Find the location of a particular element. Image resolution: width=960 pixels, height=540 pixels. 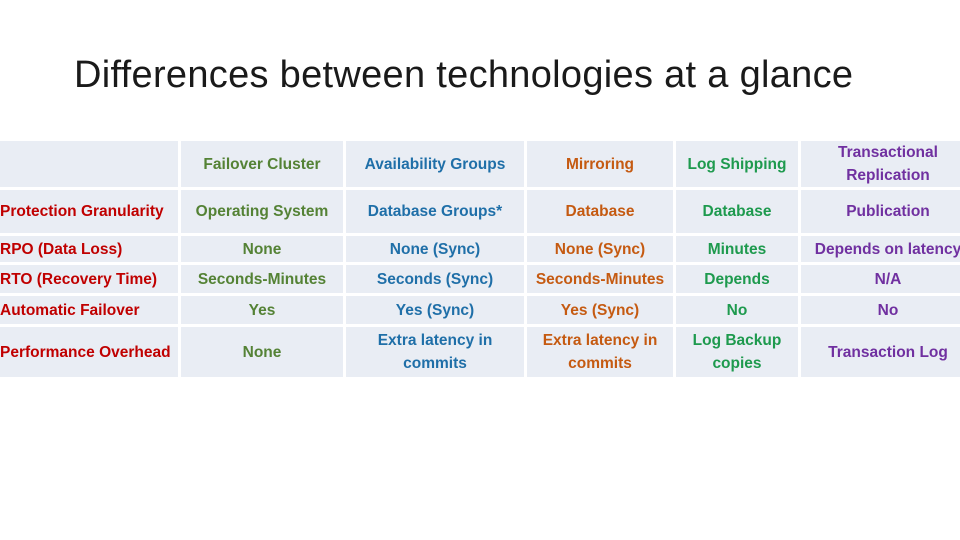

column-header-availability-groups: Availability Groups is located at coordinates (435, 164).